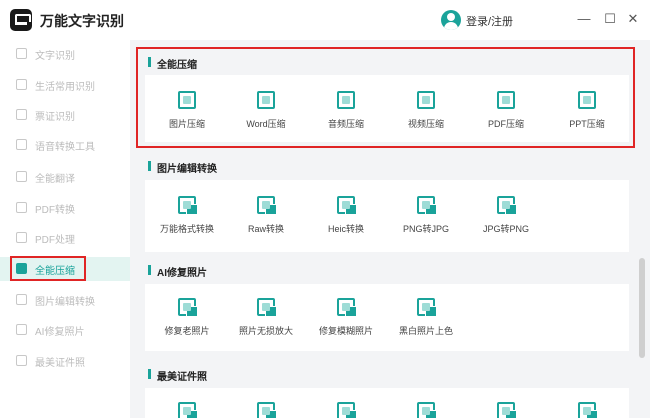 The width and height of the screenshot is (650, 418). I want to click on sidebar-item-voice-tools: 语音转换工具, so click(65, 145).